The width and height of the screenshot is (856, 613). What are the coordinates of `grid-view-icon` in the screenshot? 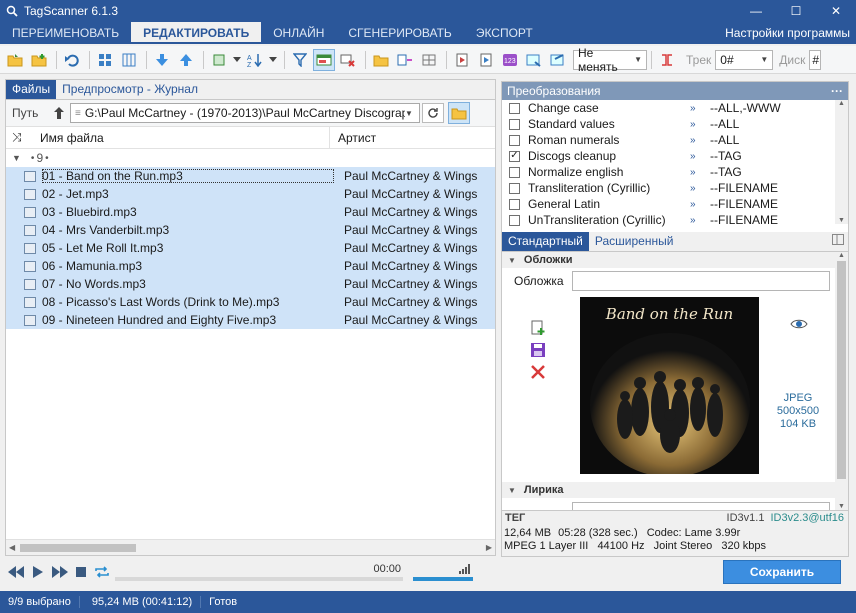 It's located at (105, 60).